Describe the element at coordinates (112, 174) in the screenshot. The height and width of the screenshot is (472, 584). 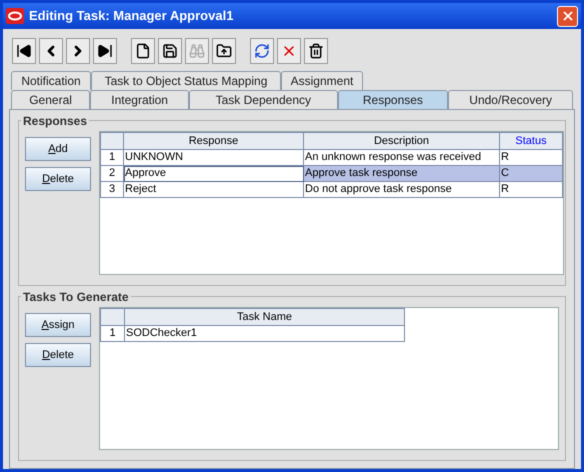
I see `row-number: 2` at that location.